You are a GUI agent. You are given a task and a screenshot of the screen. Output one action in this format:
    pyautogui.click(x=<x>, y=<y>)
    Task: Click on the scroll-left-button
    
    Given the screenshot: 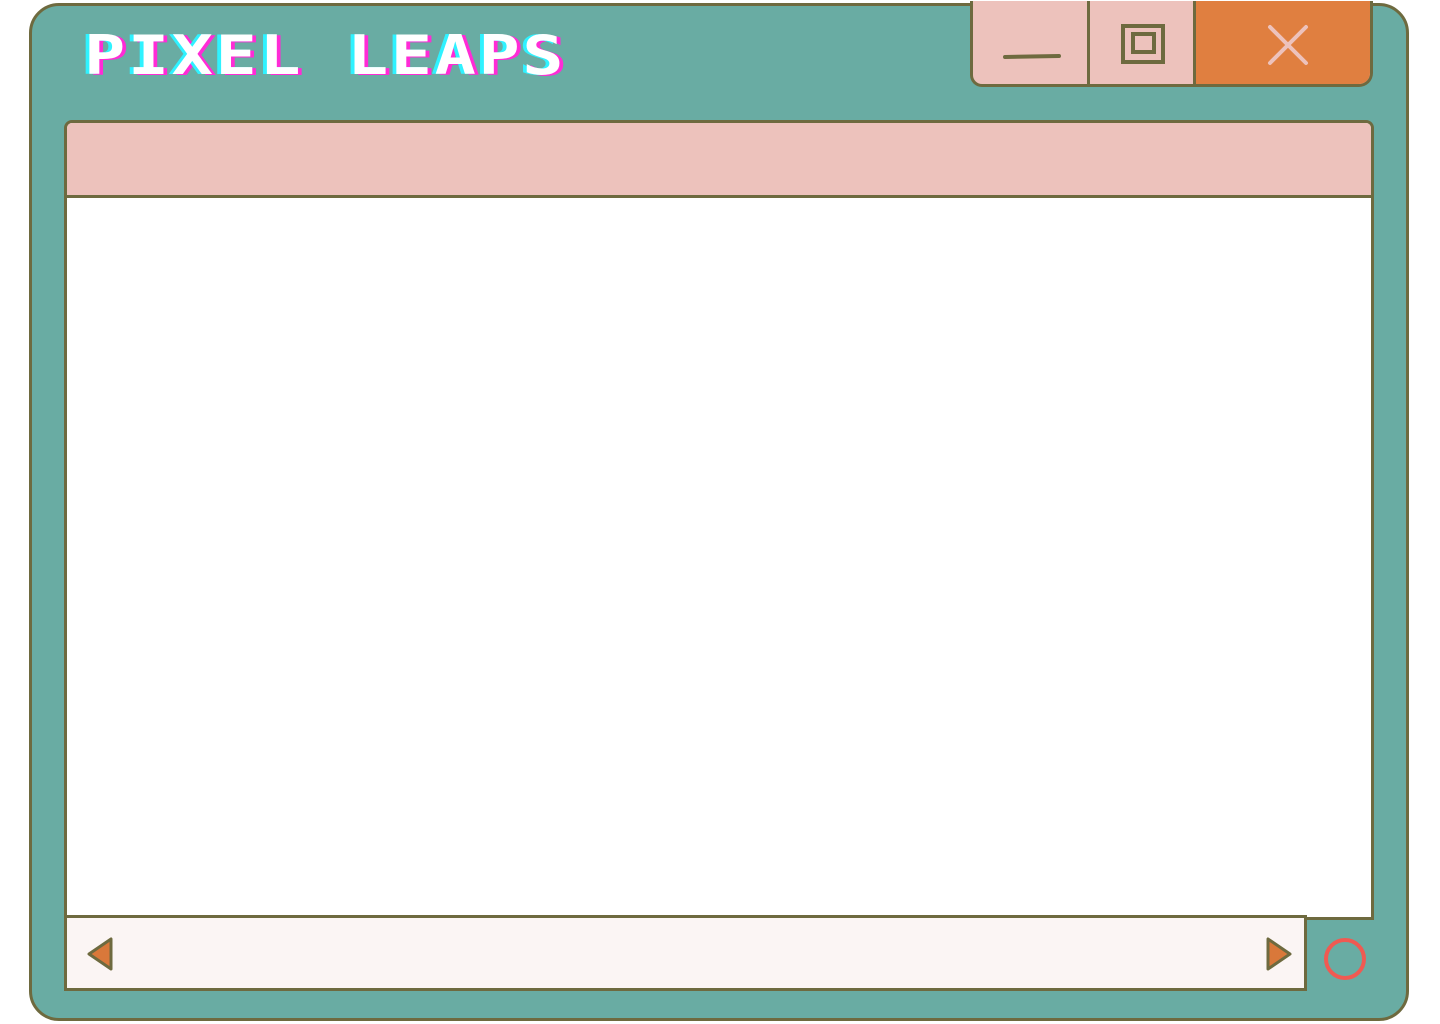 What is the action you would take?
    pyautogui.click(x=100, y=954)
    